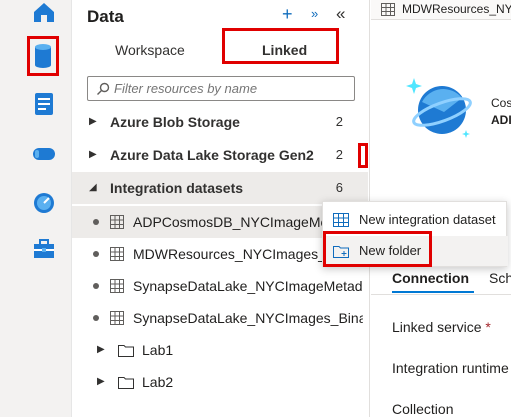  What do you see at coordinates (287, 14) in the screenshot?
I see `add-resource-plus-icon: +` at bounding box center [287, 14].